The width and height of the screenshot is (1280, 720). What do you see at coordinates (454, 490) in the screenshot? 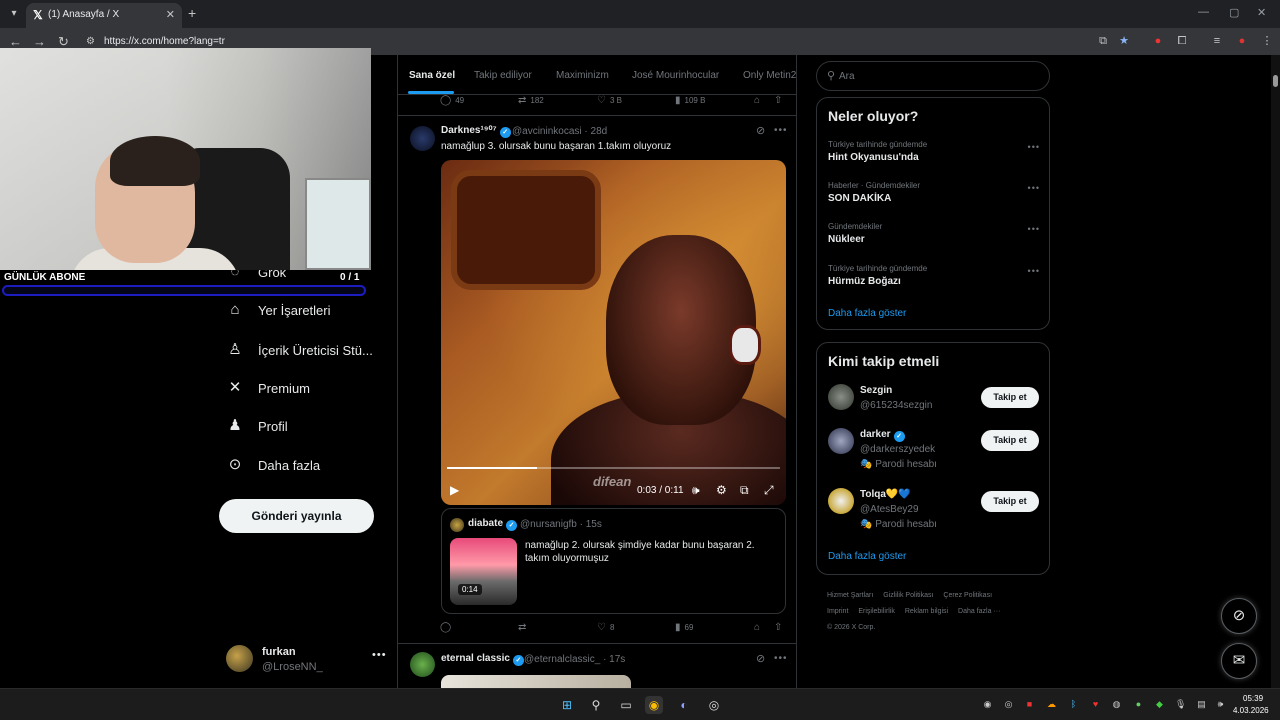
I see `play-icon: ▶` at bounding box center [454, 490].